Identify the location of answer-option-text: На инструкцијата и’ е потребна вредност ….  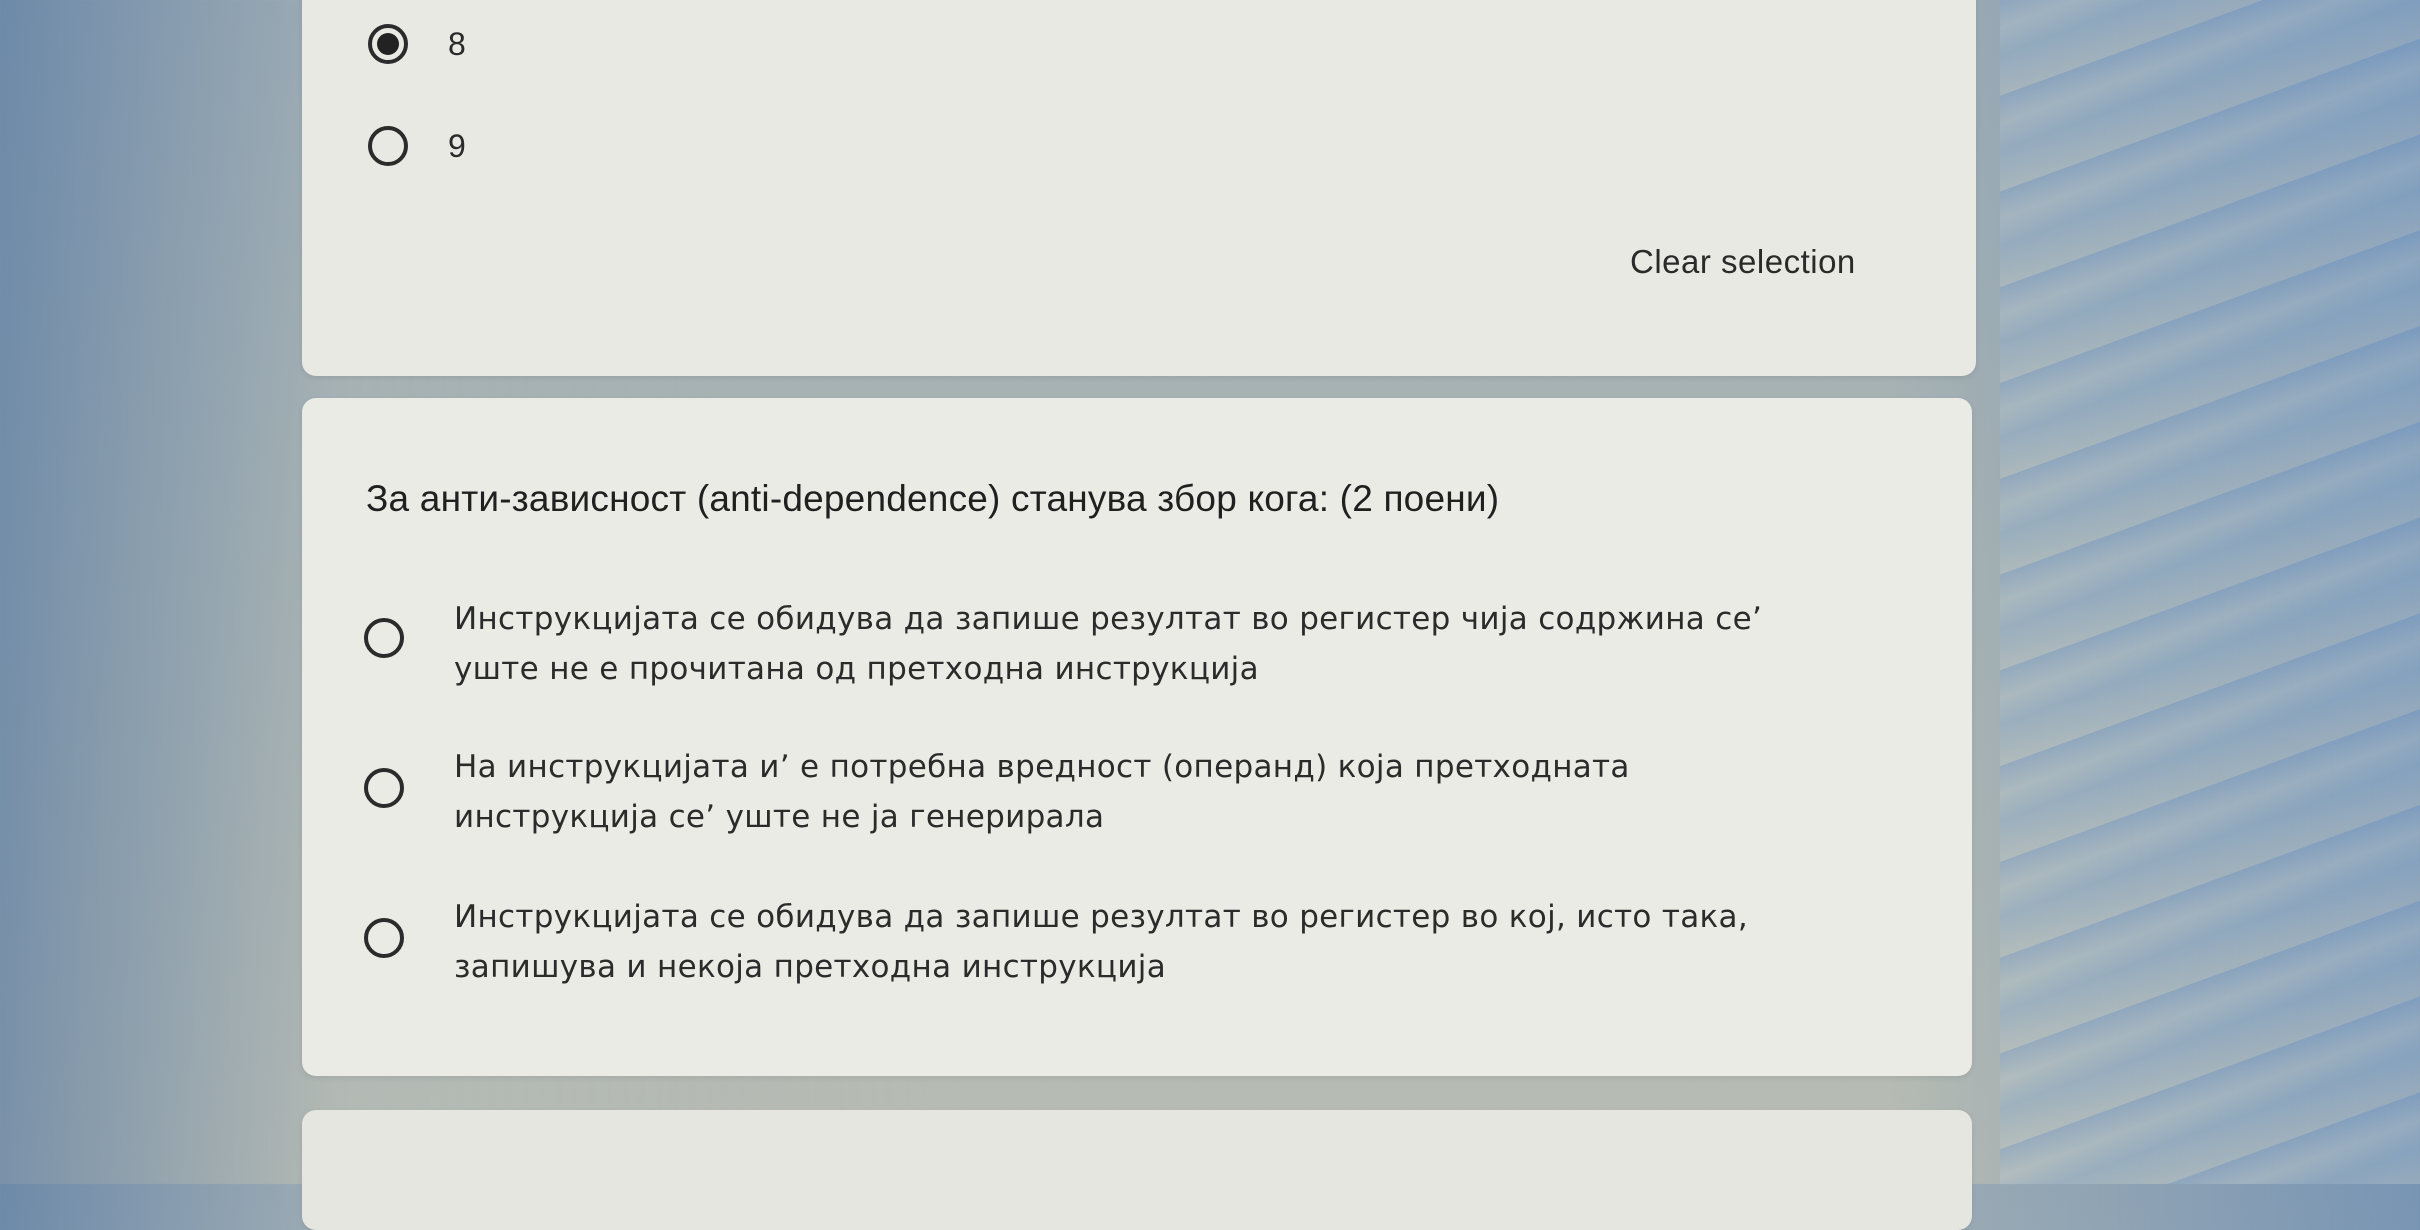
(1042, 792).